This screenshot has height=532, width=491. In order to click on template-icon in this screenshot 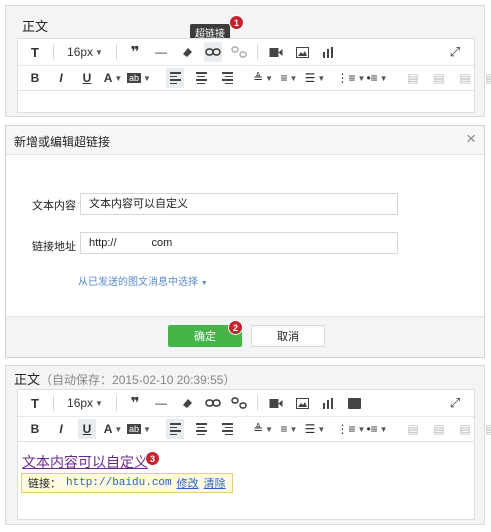, I will do `click(354, 403)`.